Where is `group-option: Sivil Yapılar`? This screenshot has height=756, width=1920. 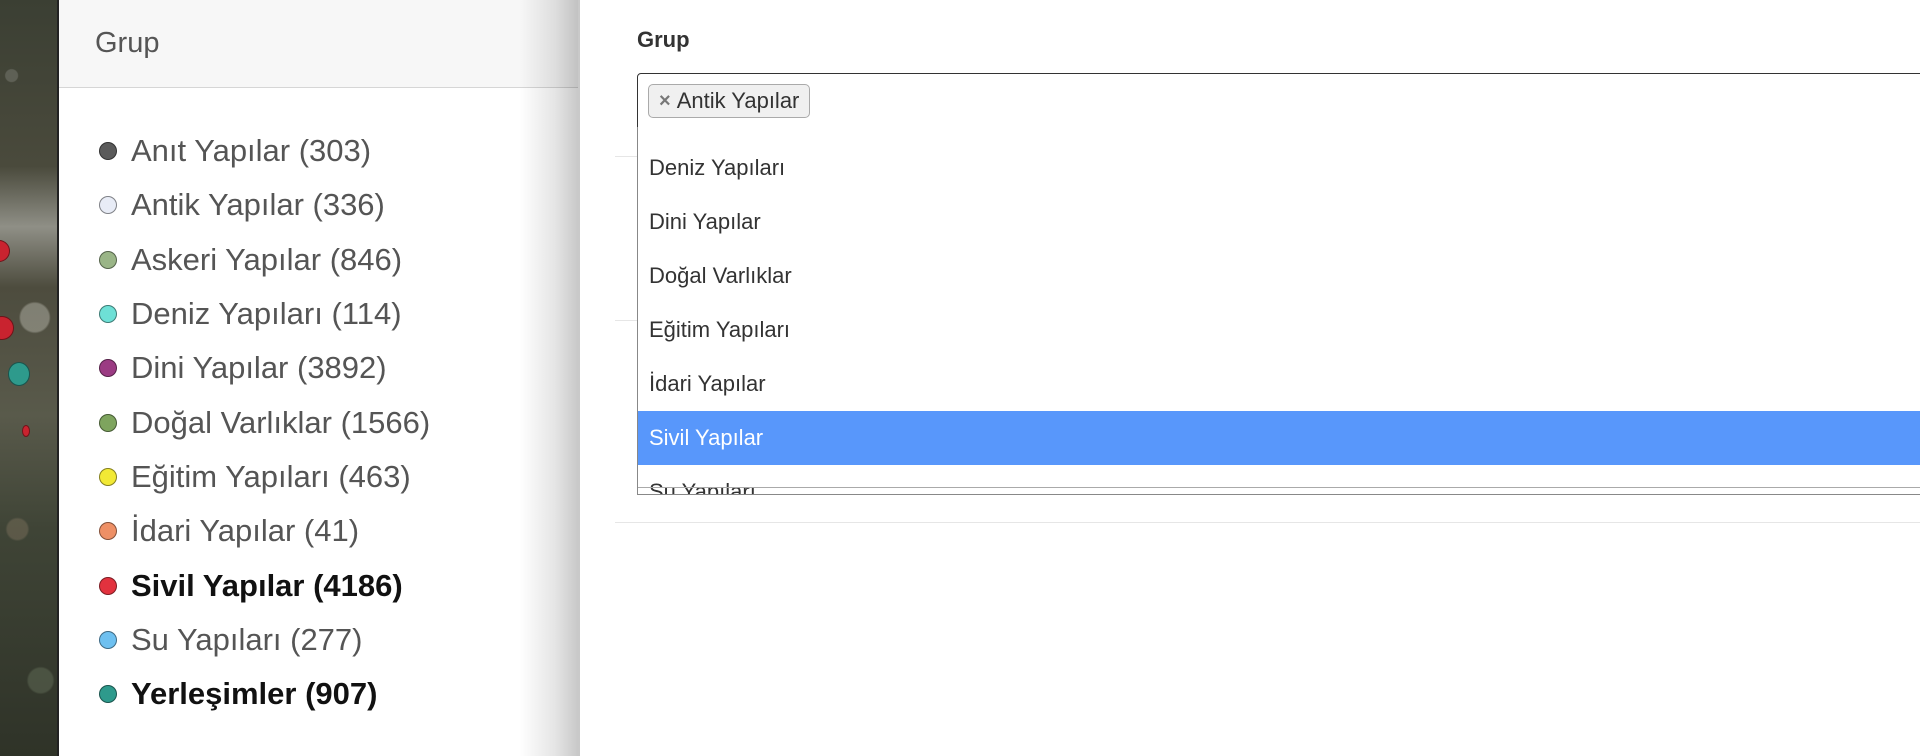 group-option: Sivil Yapılar is located at coordinates (1279, 438).